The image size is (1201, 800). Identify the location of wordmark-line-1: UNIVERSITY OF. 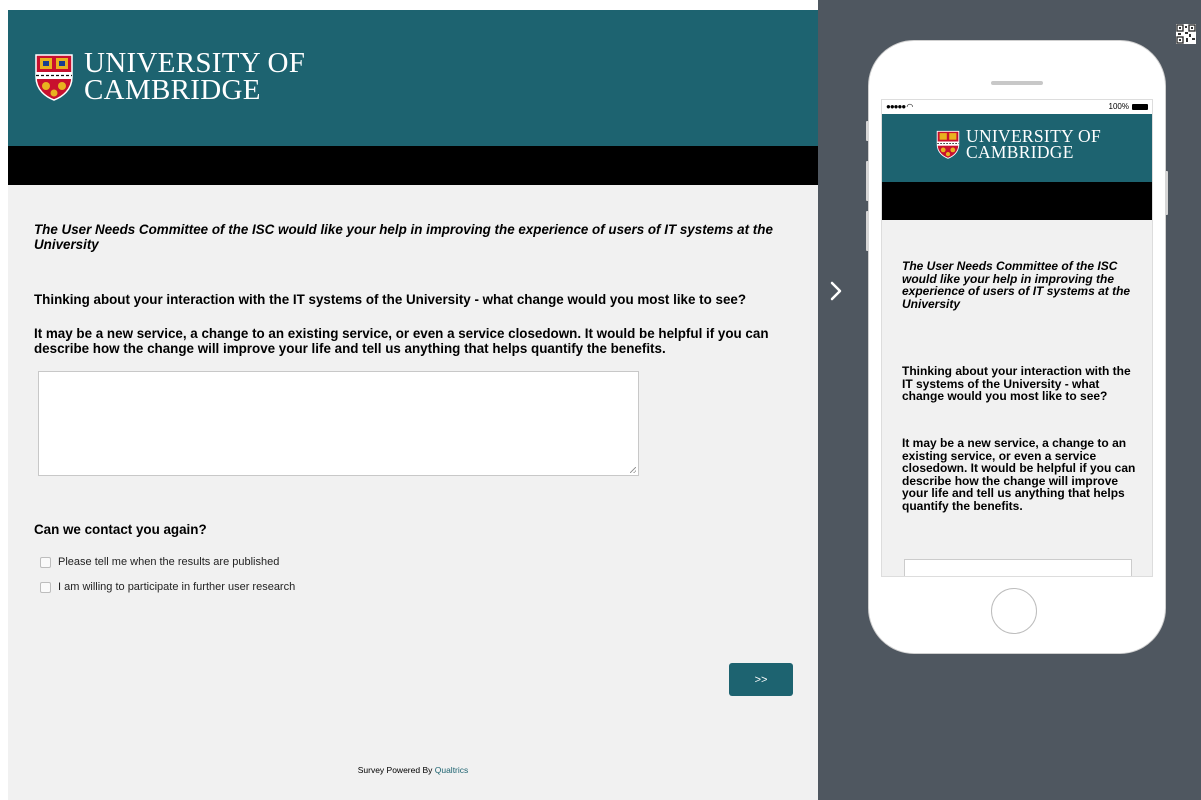
(195, 63).